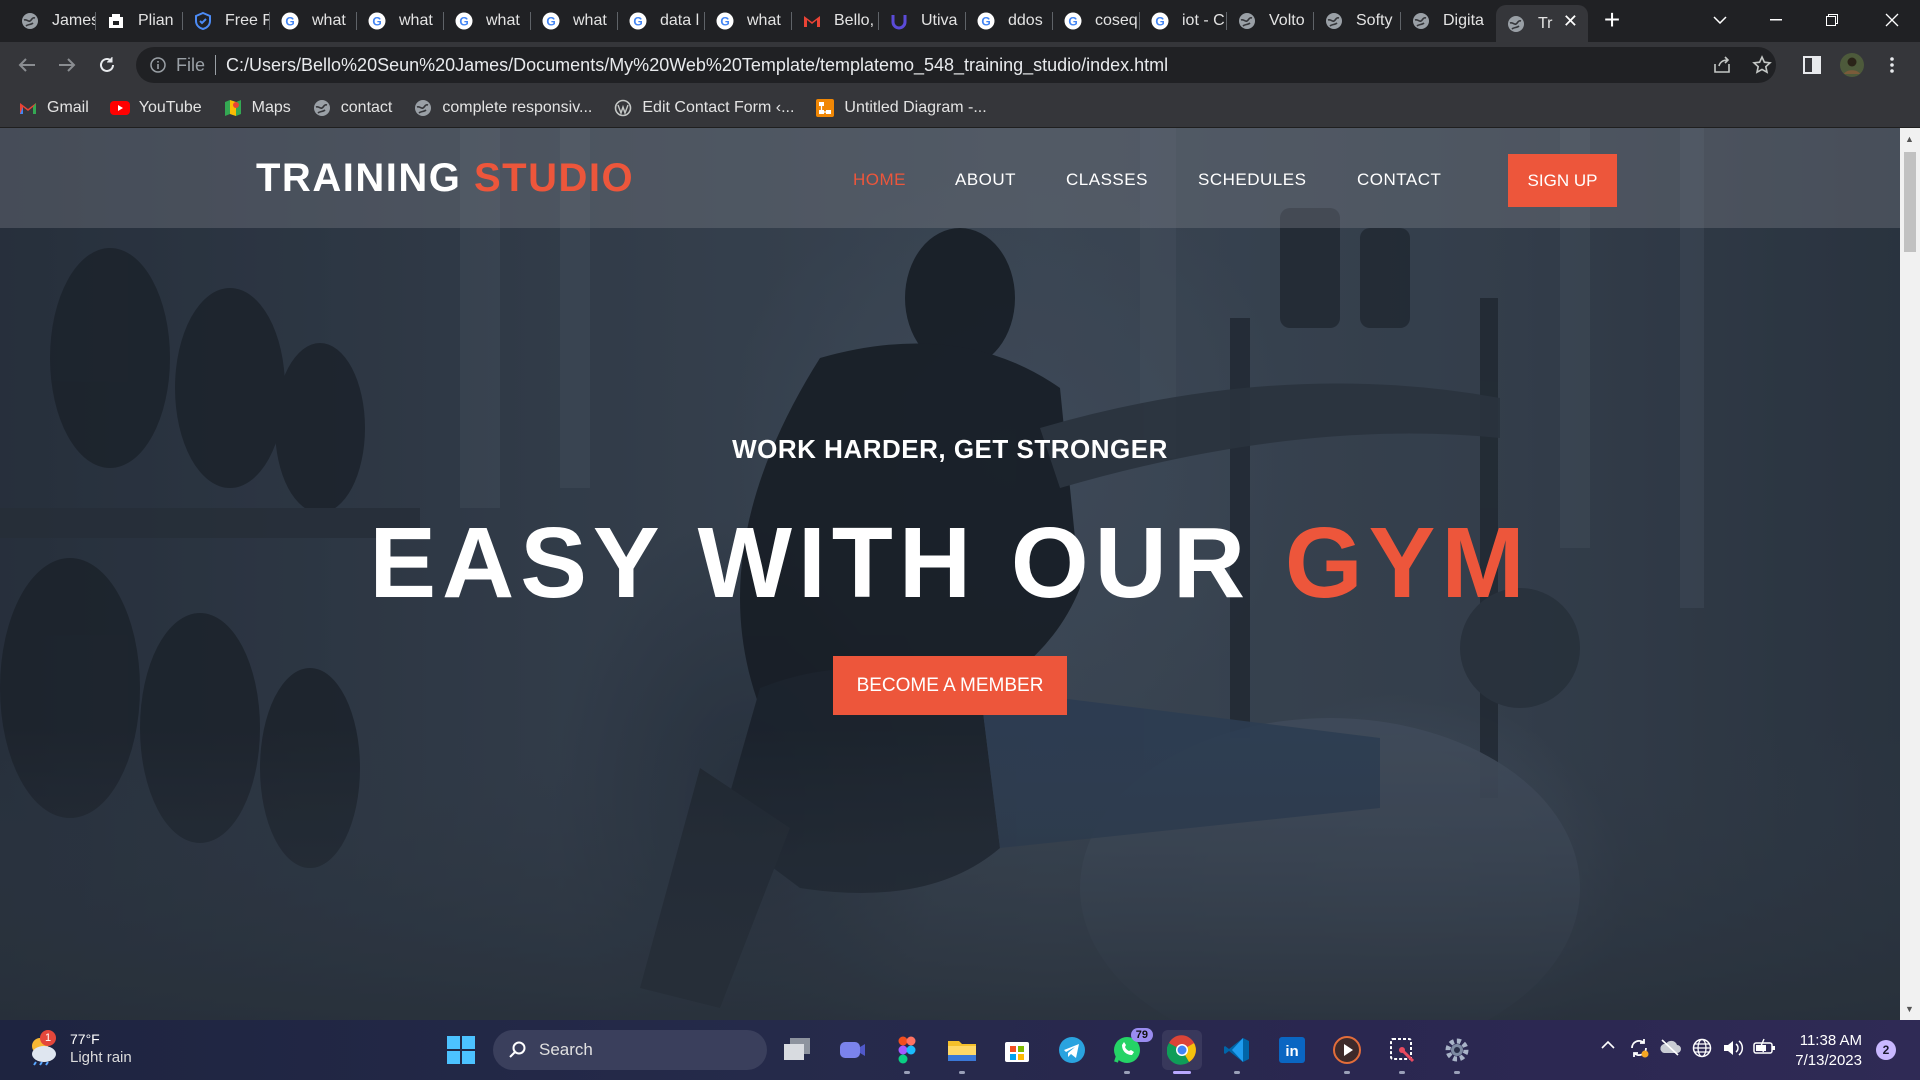 The height and width of the screenshot is (1080, 1920). What do you see at coordinates (247, 20) in the screenshot?
I see `tab-title: Free F` at bounding box center [247, 20].